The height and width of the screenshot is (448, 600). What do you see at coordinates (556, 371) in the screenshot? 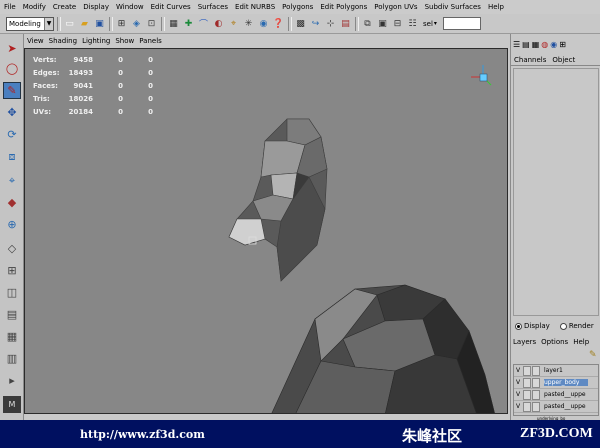
I see `layer-row: V layer1` at bounding box center [556, 371].